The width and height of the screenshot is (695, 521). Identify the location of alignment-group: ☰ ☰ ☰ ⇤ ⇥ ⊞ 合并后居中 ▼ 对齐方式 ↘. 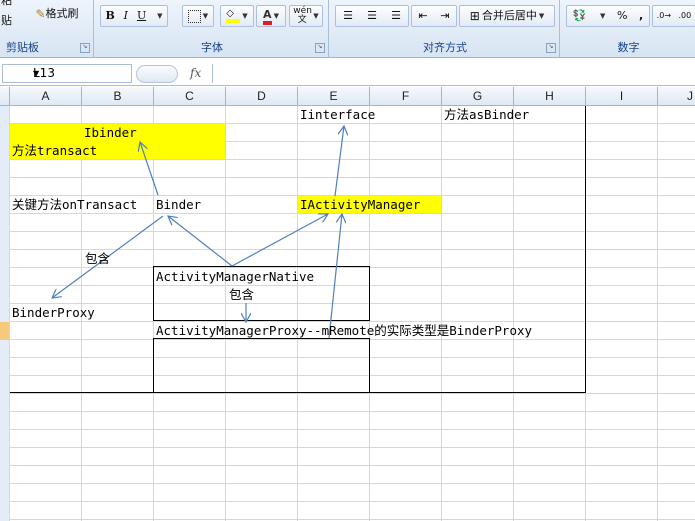
(445, 28).